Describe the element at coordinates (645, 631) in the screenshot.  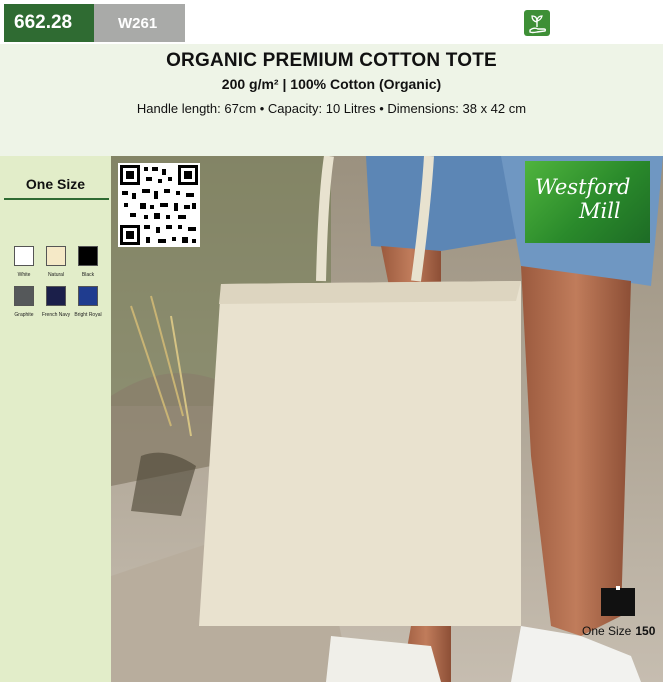
I see `size-count-value: 150` at that location.